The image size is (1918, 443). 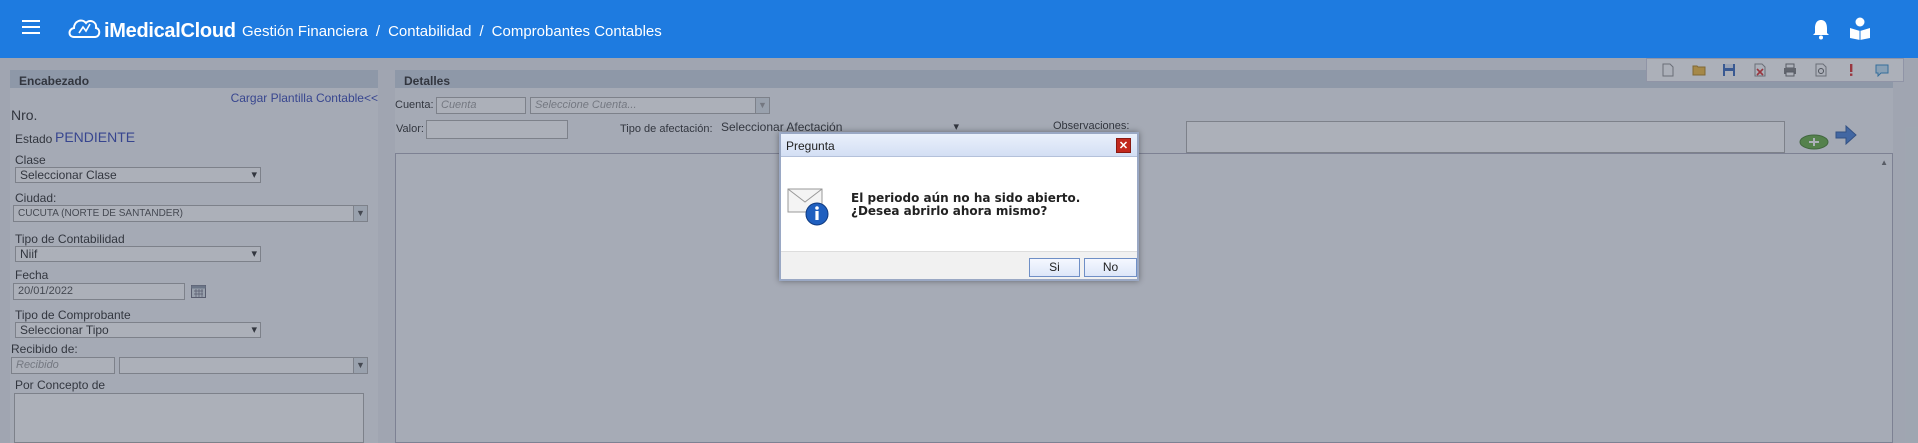 What do you see at coordinates (429, 31) in the screenshot?
I see `breadcrumb-item: Contabilidad` at bounding box center [429, 31].